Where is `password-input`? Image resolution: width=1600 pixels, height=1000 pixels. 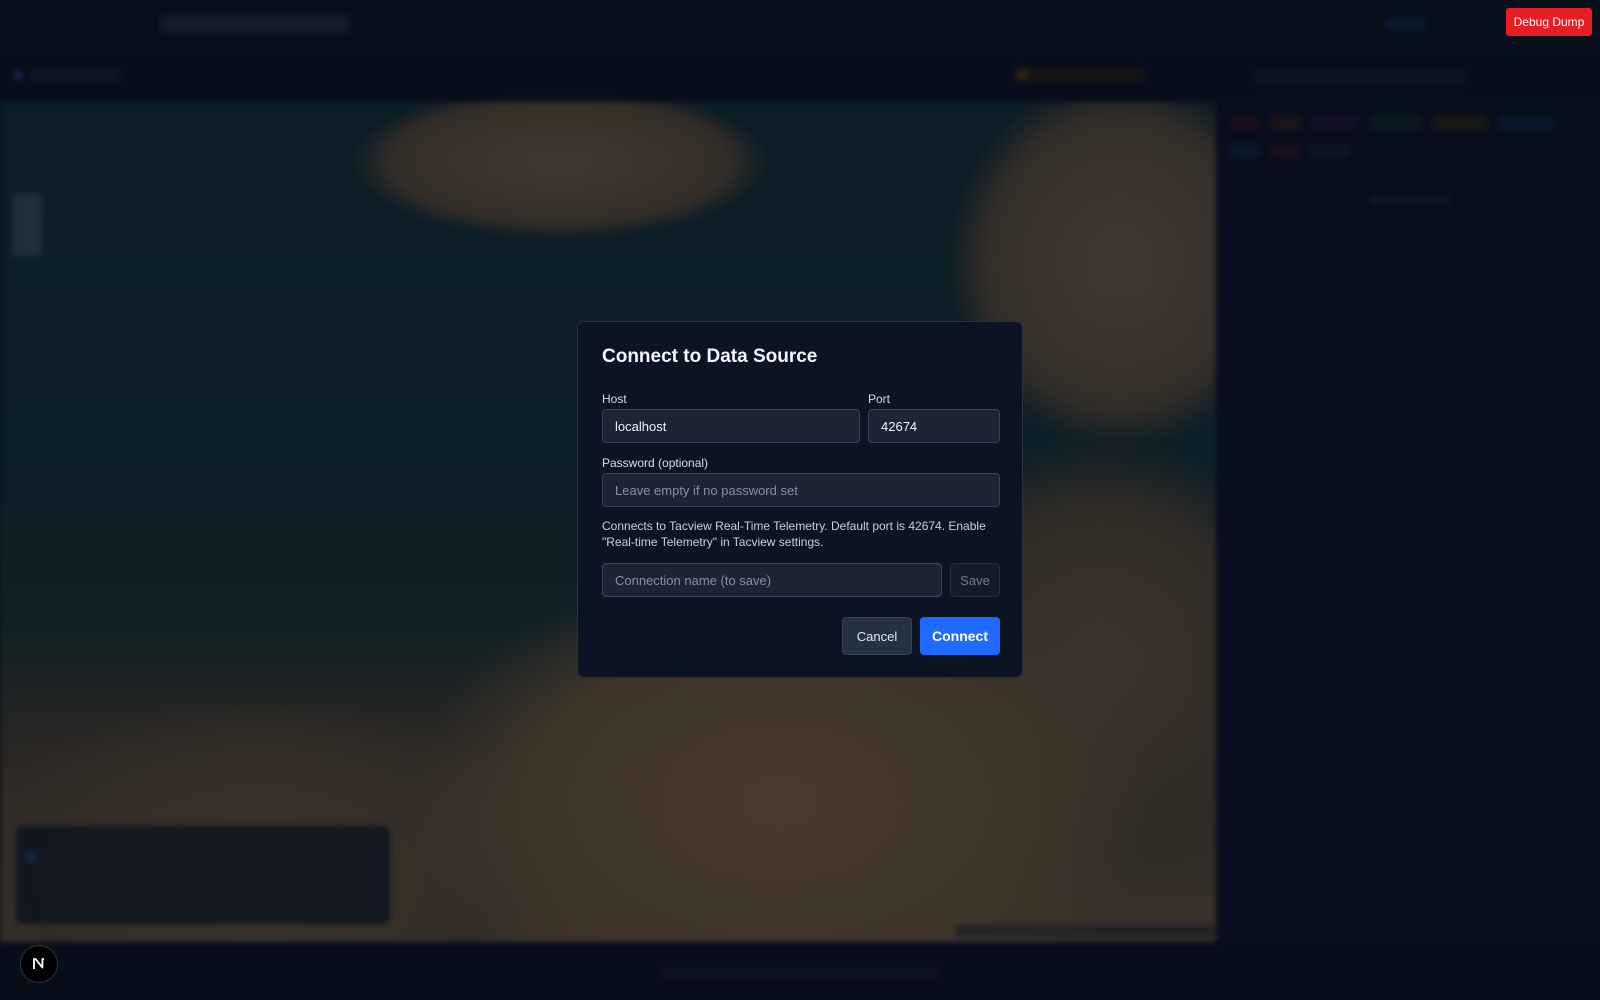
password-input is located at coordinates (801, 490).